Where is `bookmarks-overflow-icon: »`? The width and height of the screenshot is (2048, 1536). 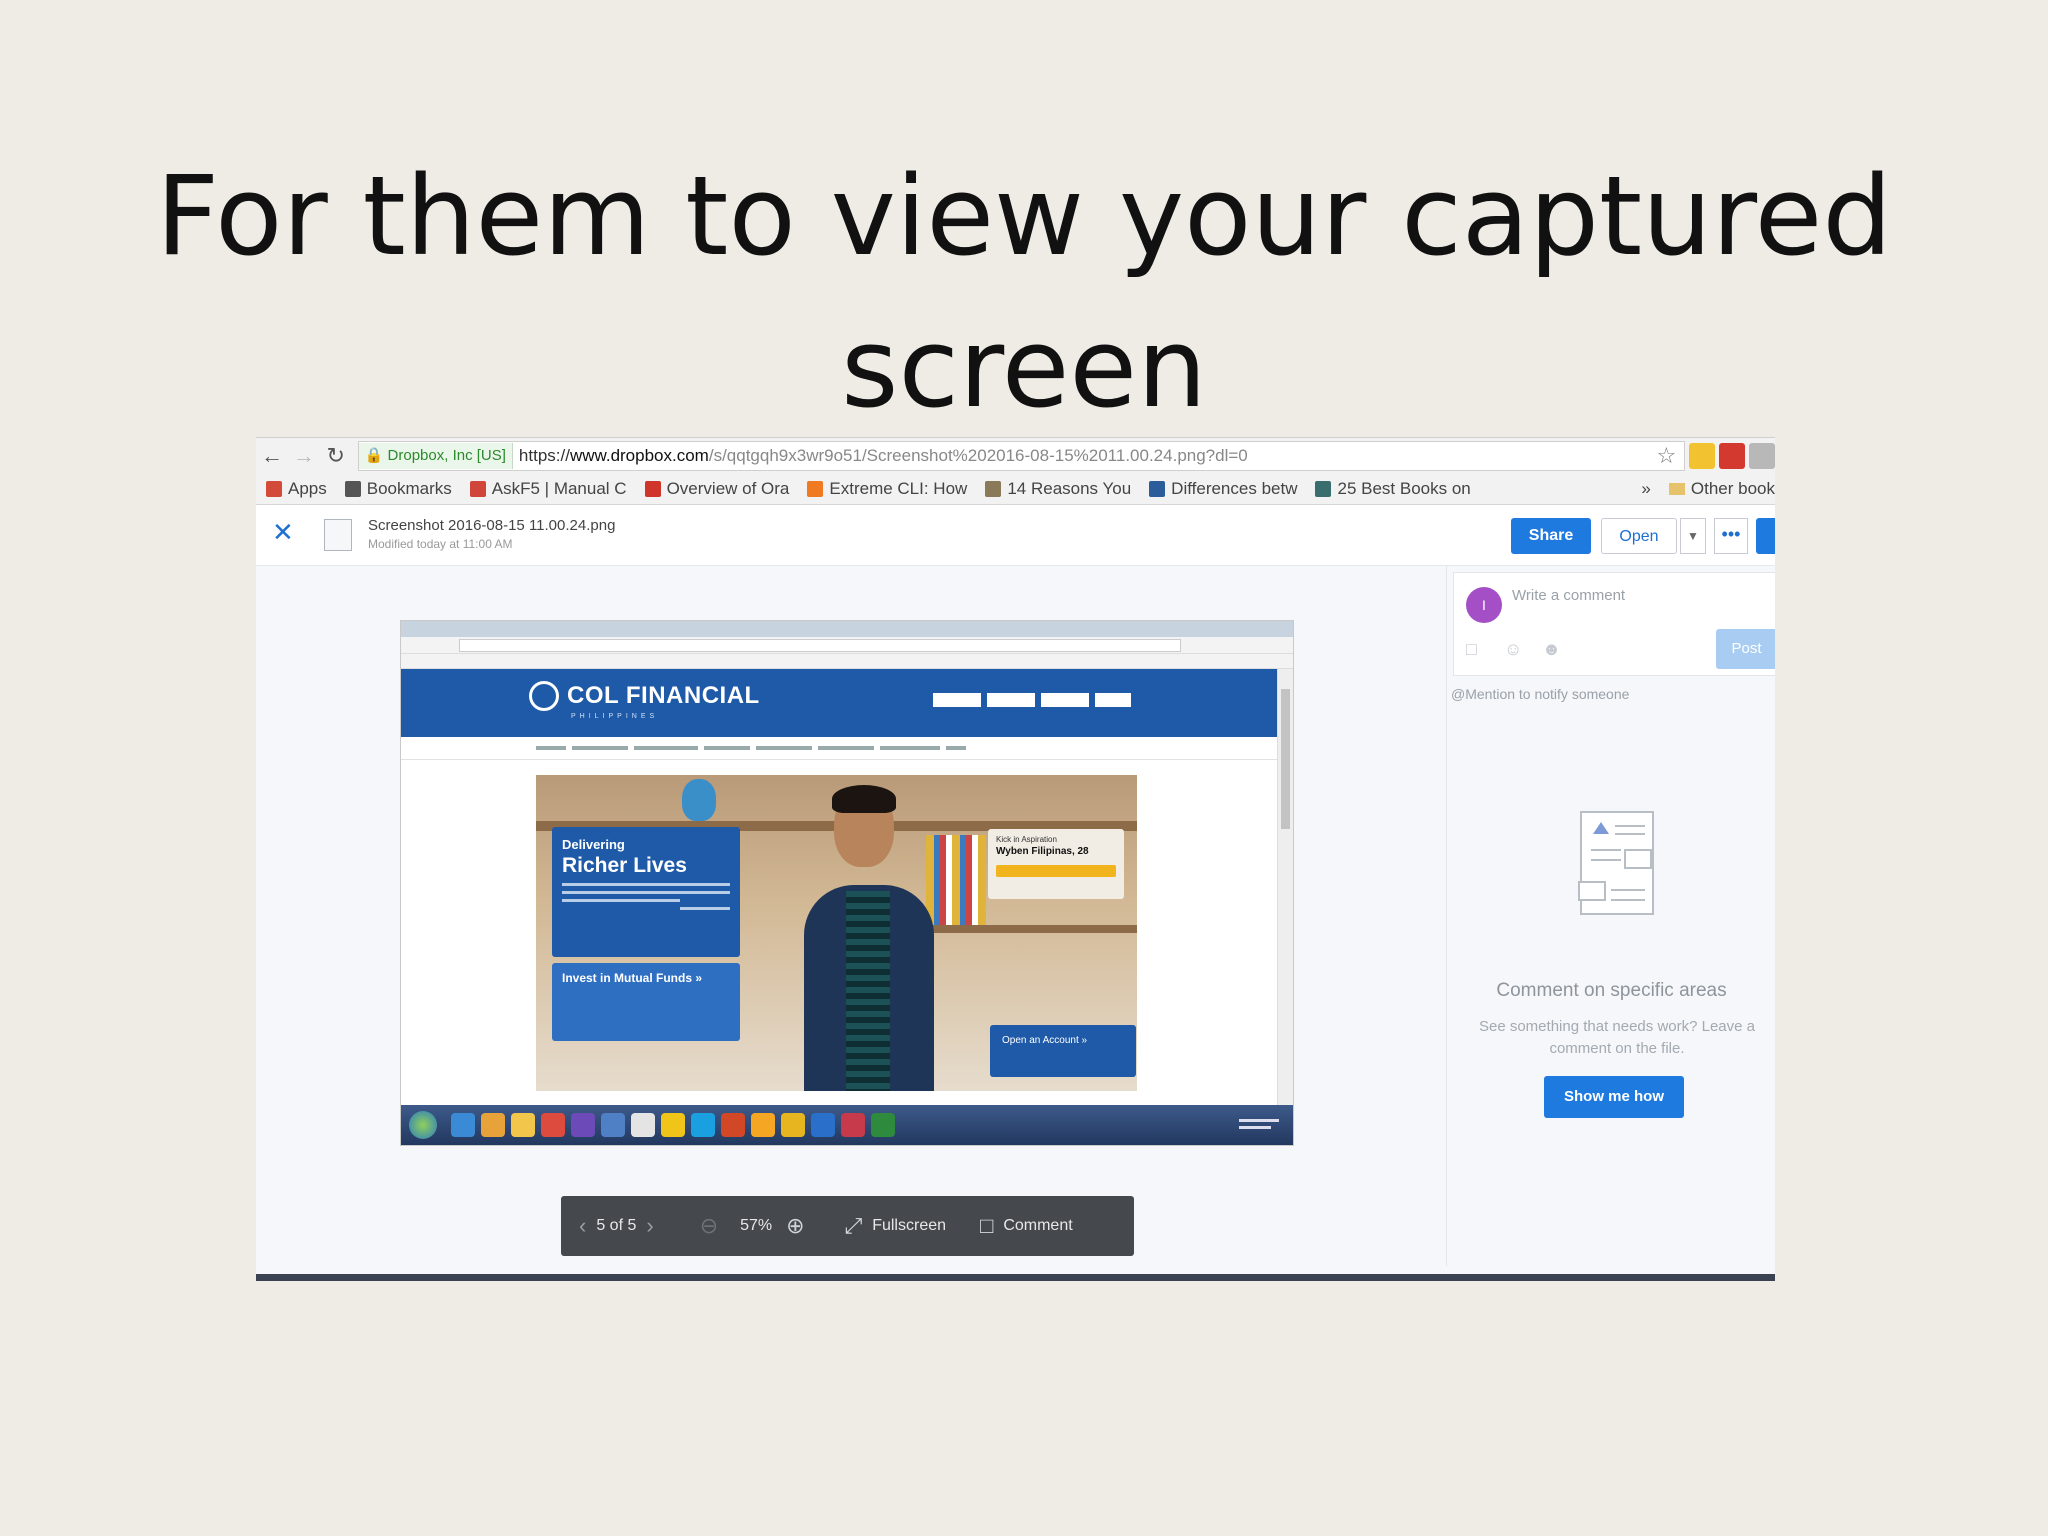 bookmarks-overflow-icon: » is located at coordinates (1645, 489).